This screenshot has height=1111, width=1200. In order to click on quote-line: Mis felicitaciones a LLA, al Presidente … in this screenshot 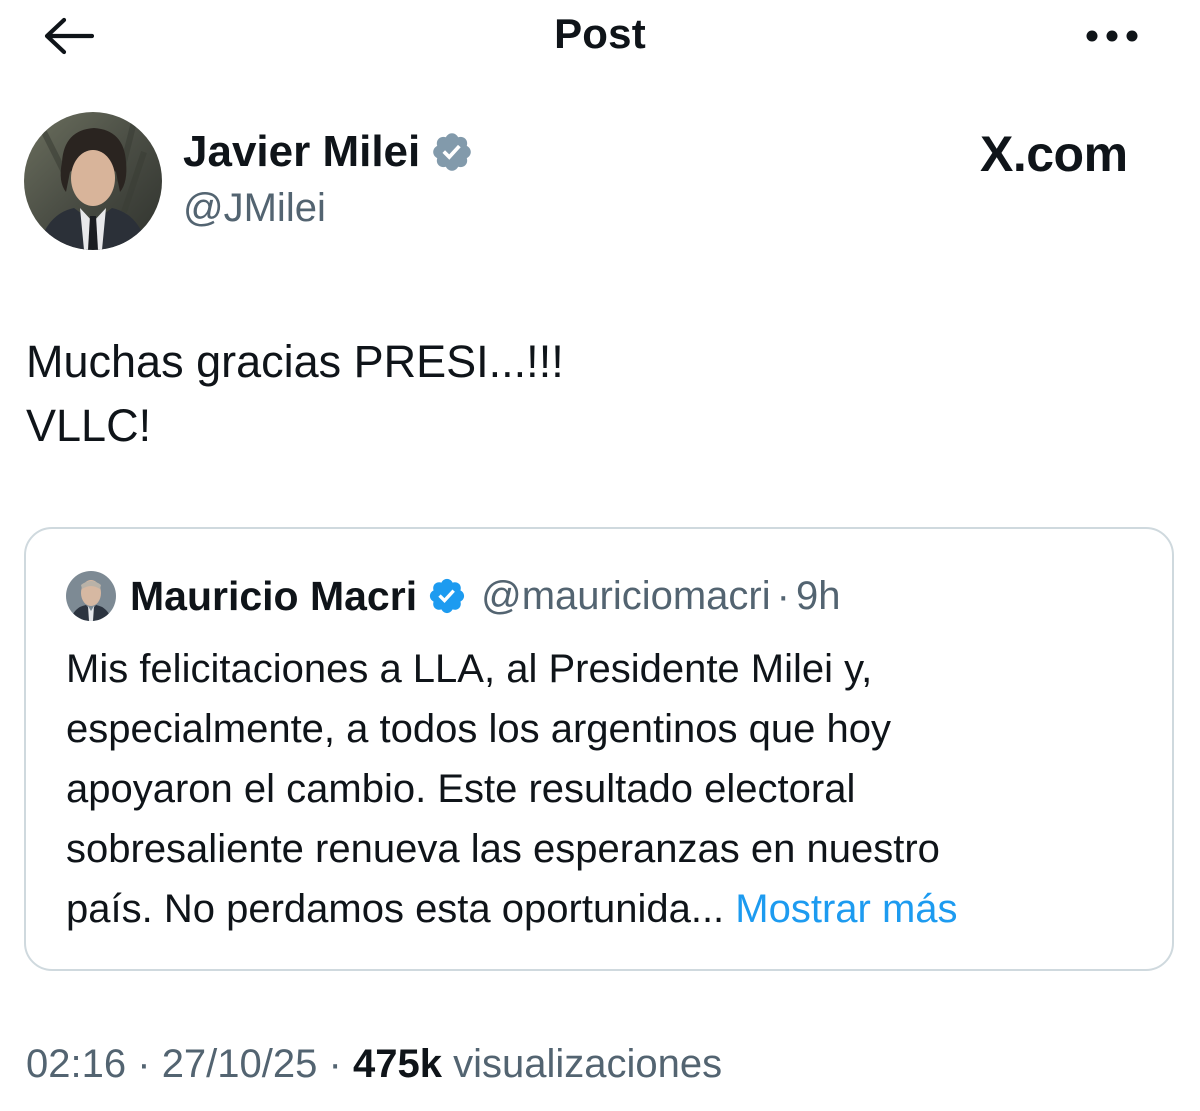, I will do `click(469, 669)`.